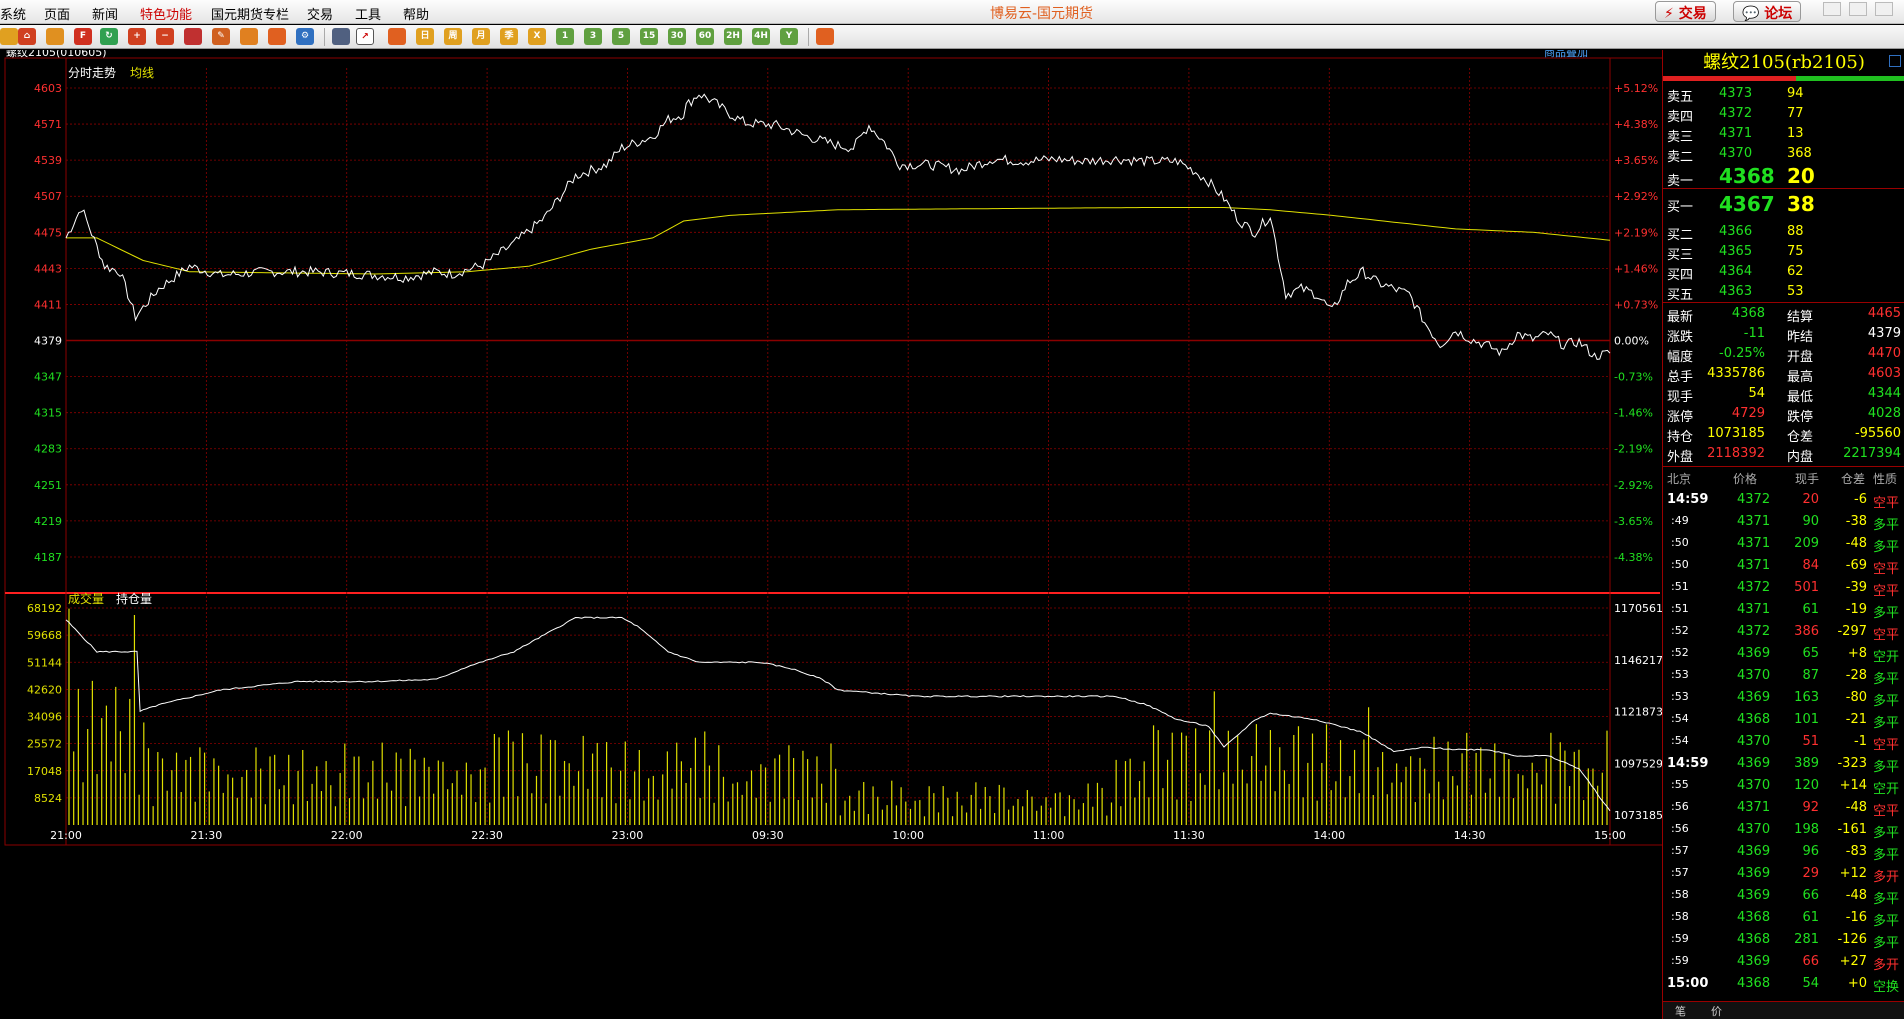 The height and width of the screenshot is (1019, 1904). I want to click on price-tick-label: 4251, so click(48, 485).